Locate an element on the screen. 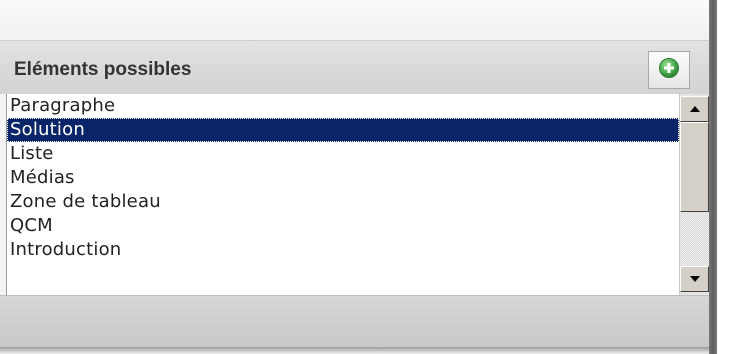 This screenshot has width=731, height=354. list-item-medias: Médias is located at coordinates (343, 178).